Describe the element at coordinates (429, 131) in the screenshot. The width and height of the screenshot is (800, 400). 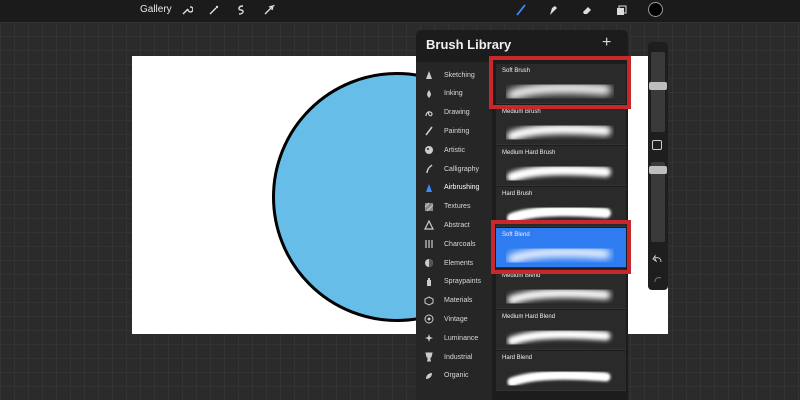
I see `paint-brush-icon` at that location.